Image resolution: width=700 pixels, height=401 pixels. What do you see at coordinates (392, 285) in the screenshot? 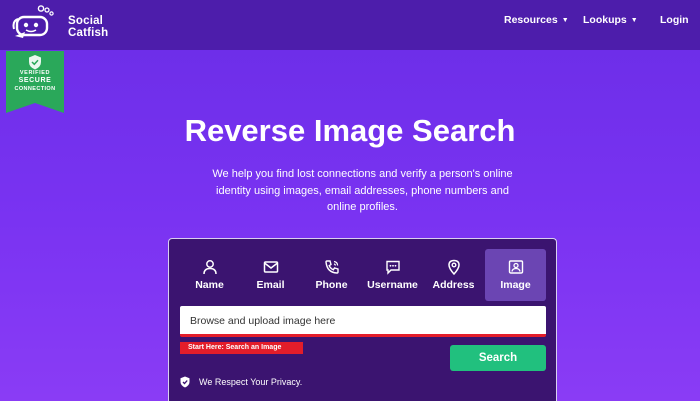
I see `tab-username-label: Username` at bounding box center [392, 285].